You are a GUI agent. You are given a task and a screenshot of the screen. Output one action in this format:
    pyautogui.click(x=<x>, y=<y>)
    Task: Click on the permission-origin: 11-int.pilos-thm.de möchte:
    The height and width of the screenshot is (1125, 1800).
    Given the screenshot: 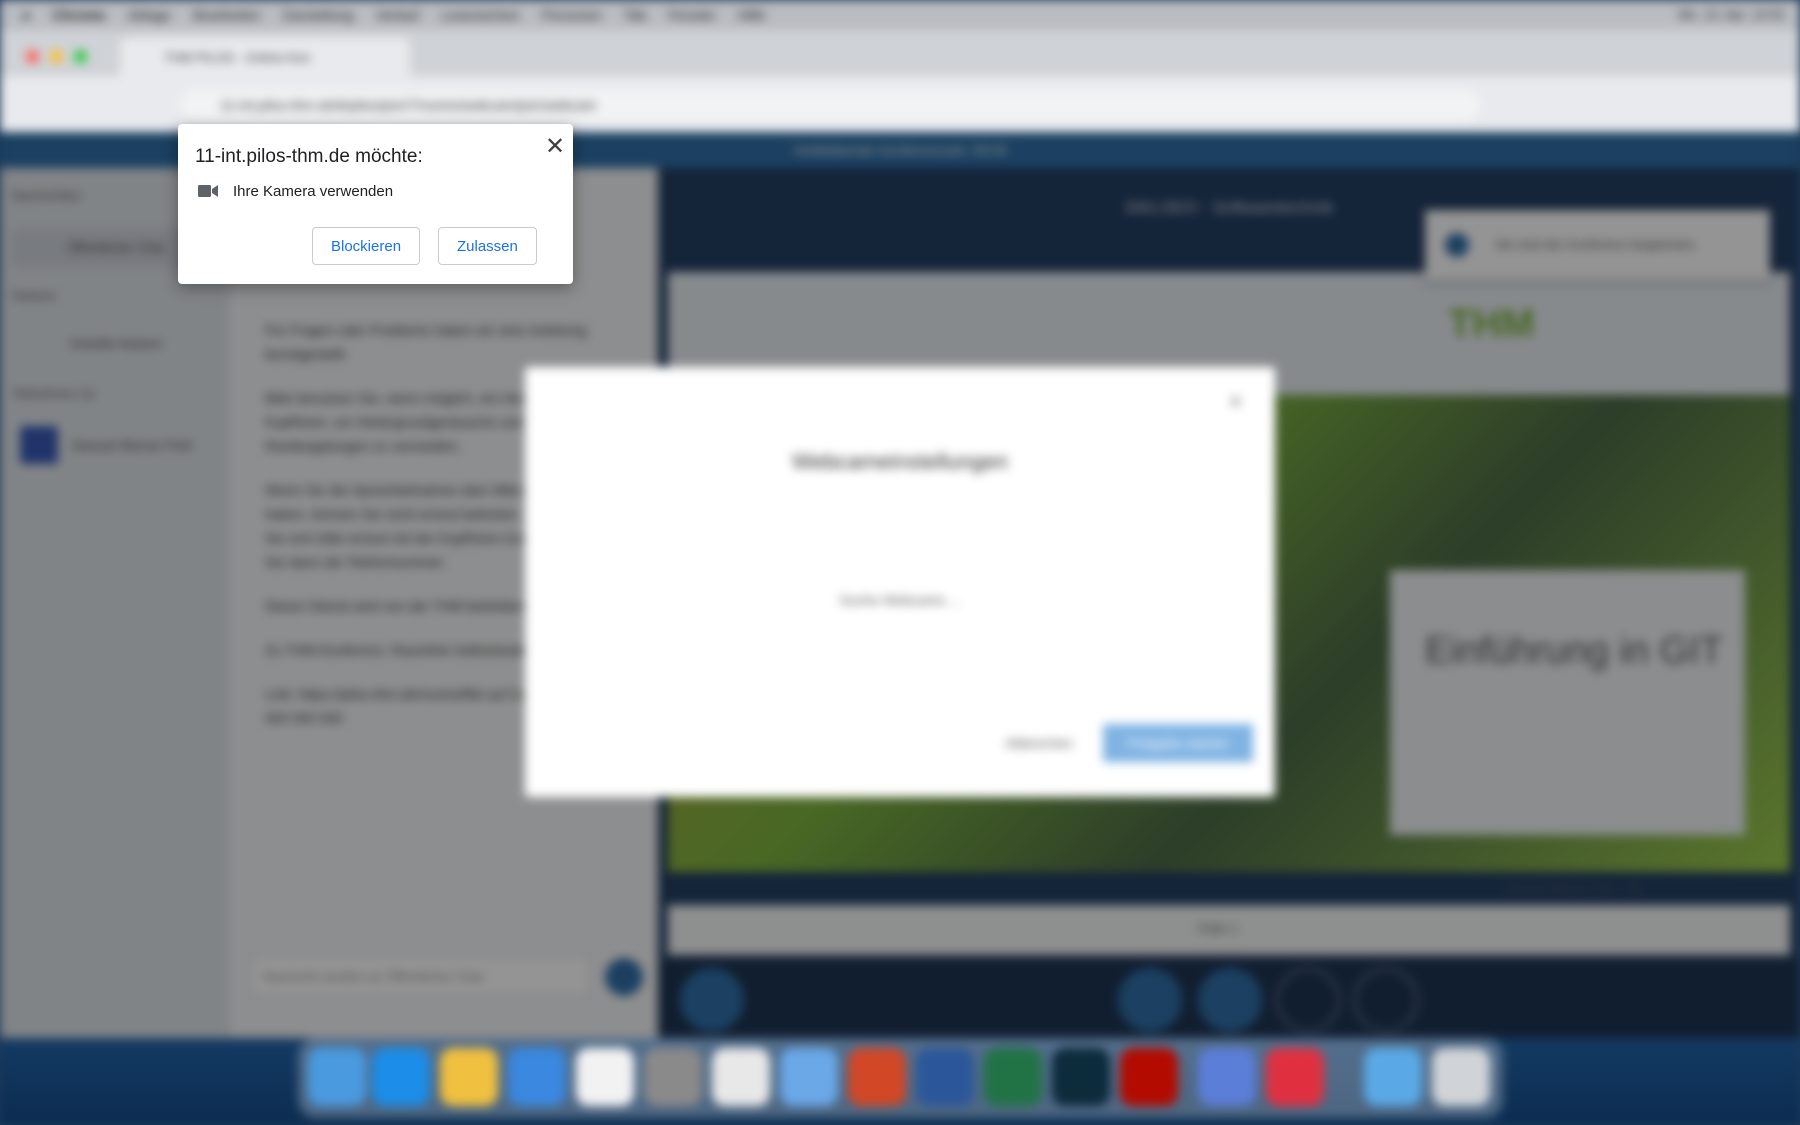 What is the action you would take?
    pyautogui.click(x=309, y=156)
    